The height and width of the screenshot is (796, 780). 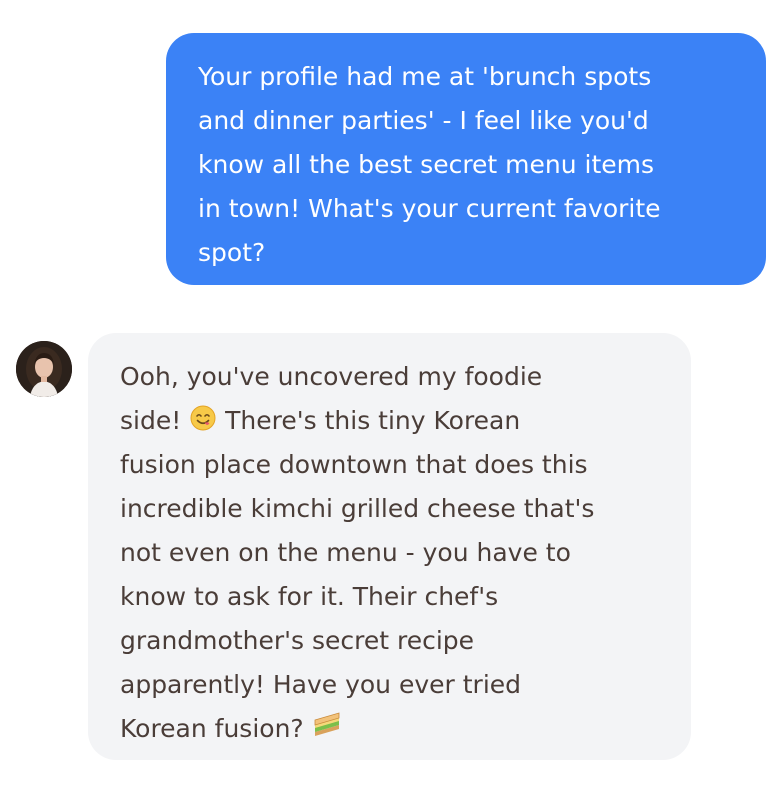 I want to click on yum-face-emoji-icon, so click(x=203, y=418).